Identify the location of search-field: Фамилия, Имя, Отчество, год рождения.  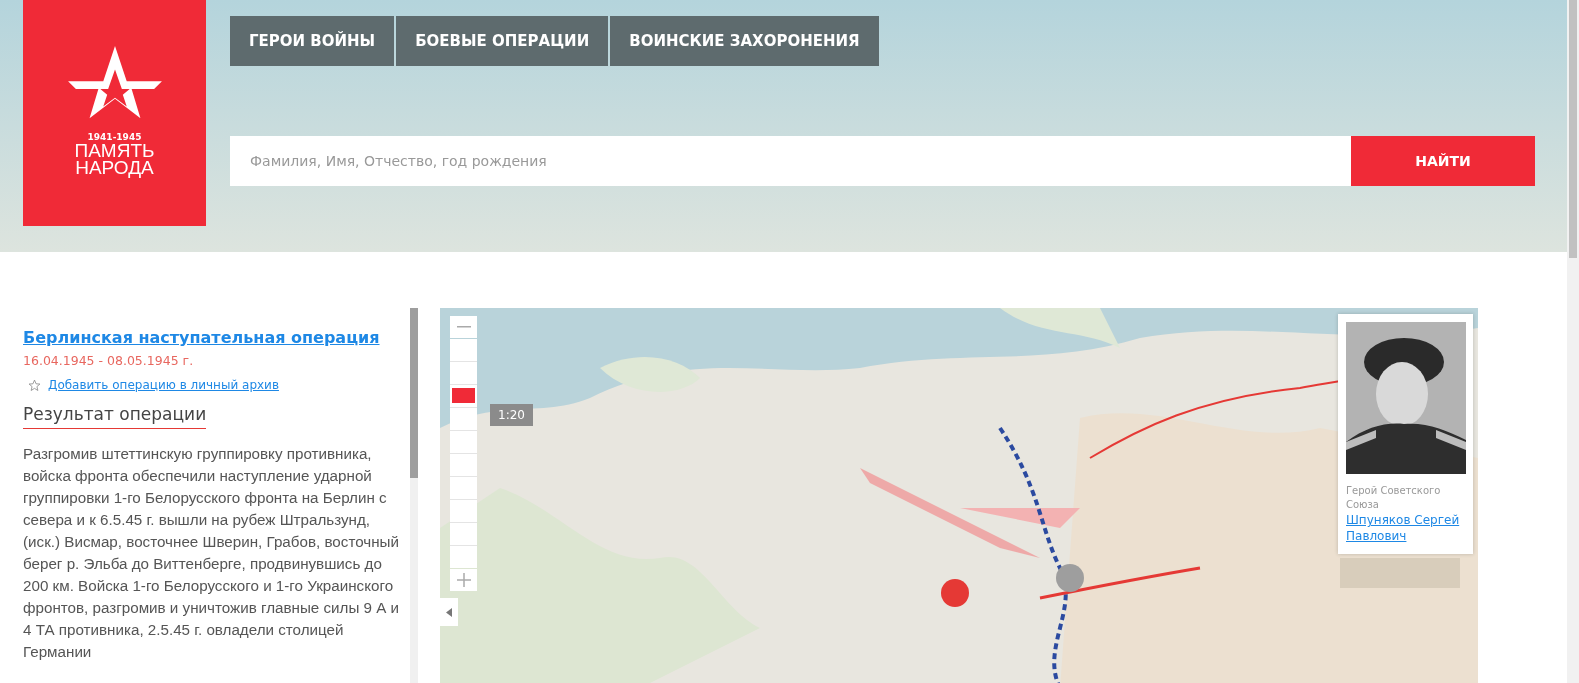
(790, 161).